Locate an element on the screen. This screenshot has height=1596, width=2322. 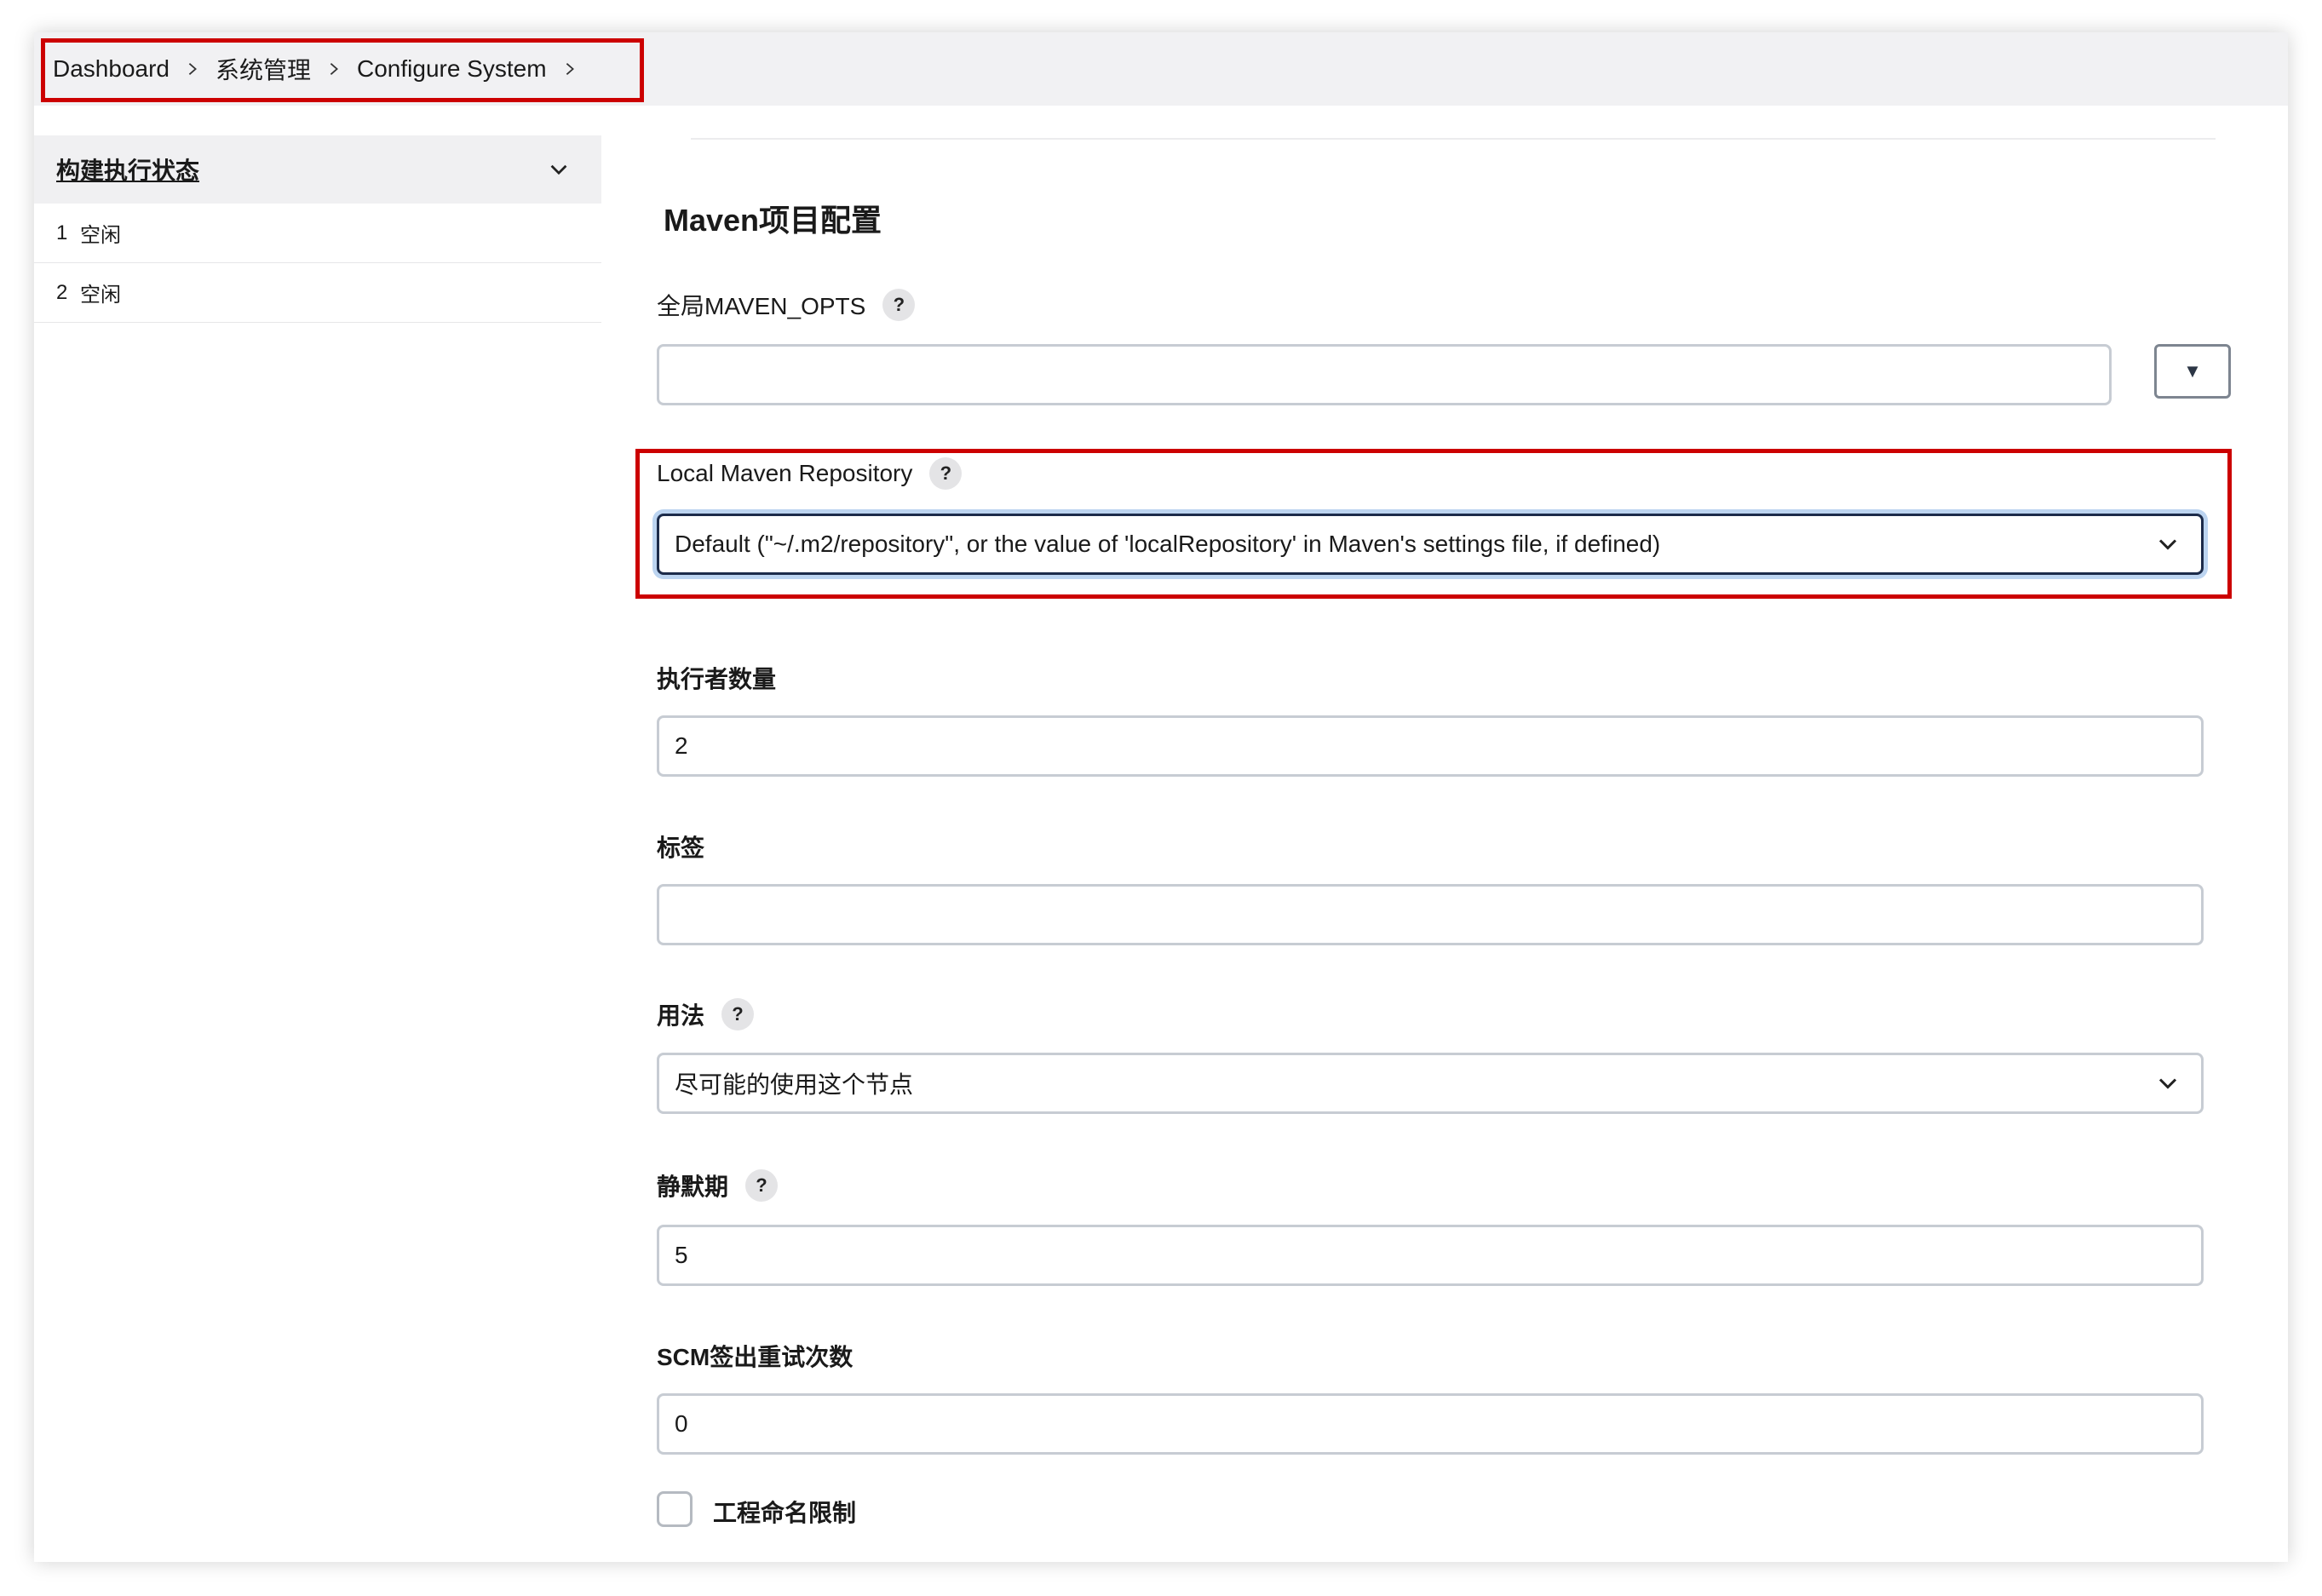
executor-row: 2 空闲 is located at coordinates (317, 293).